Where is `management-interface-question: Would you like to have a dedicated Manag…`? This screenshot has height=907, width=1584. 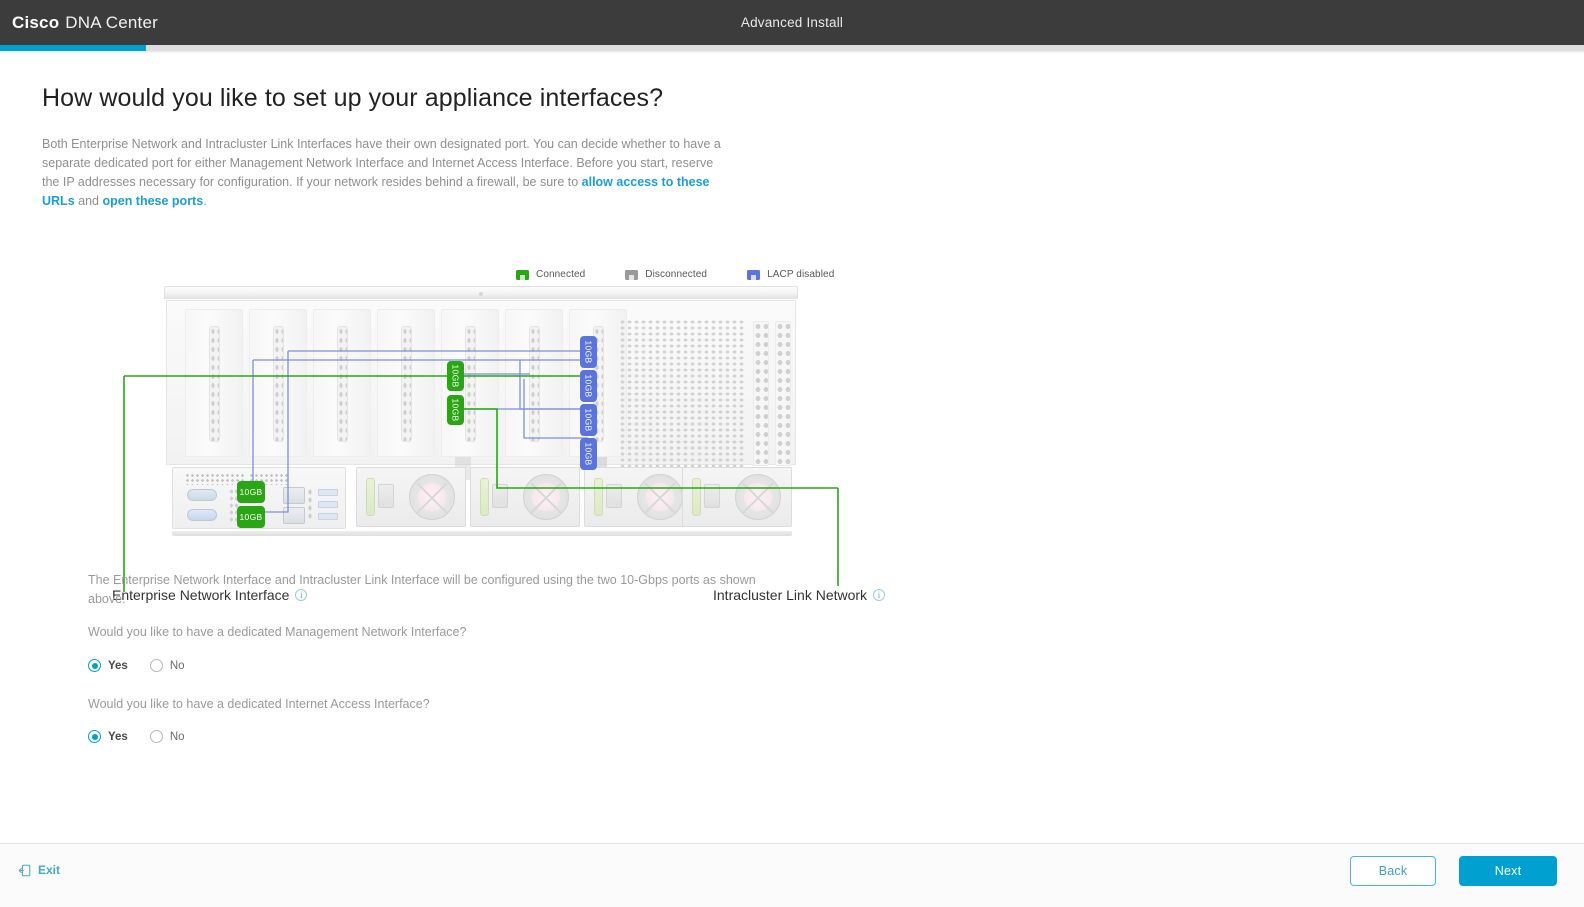 management-interface-question: Would you like to have a dedicated Manag… is located at coordinates (277, 632).